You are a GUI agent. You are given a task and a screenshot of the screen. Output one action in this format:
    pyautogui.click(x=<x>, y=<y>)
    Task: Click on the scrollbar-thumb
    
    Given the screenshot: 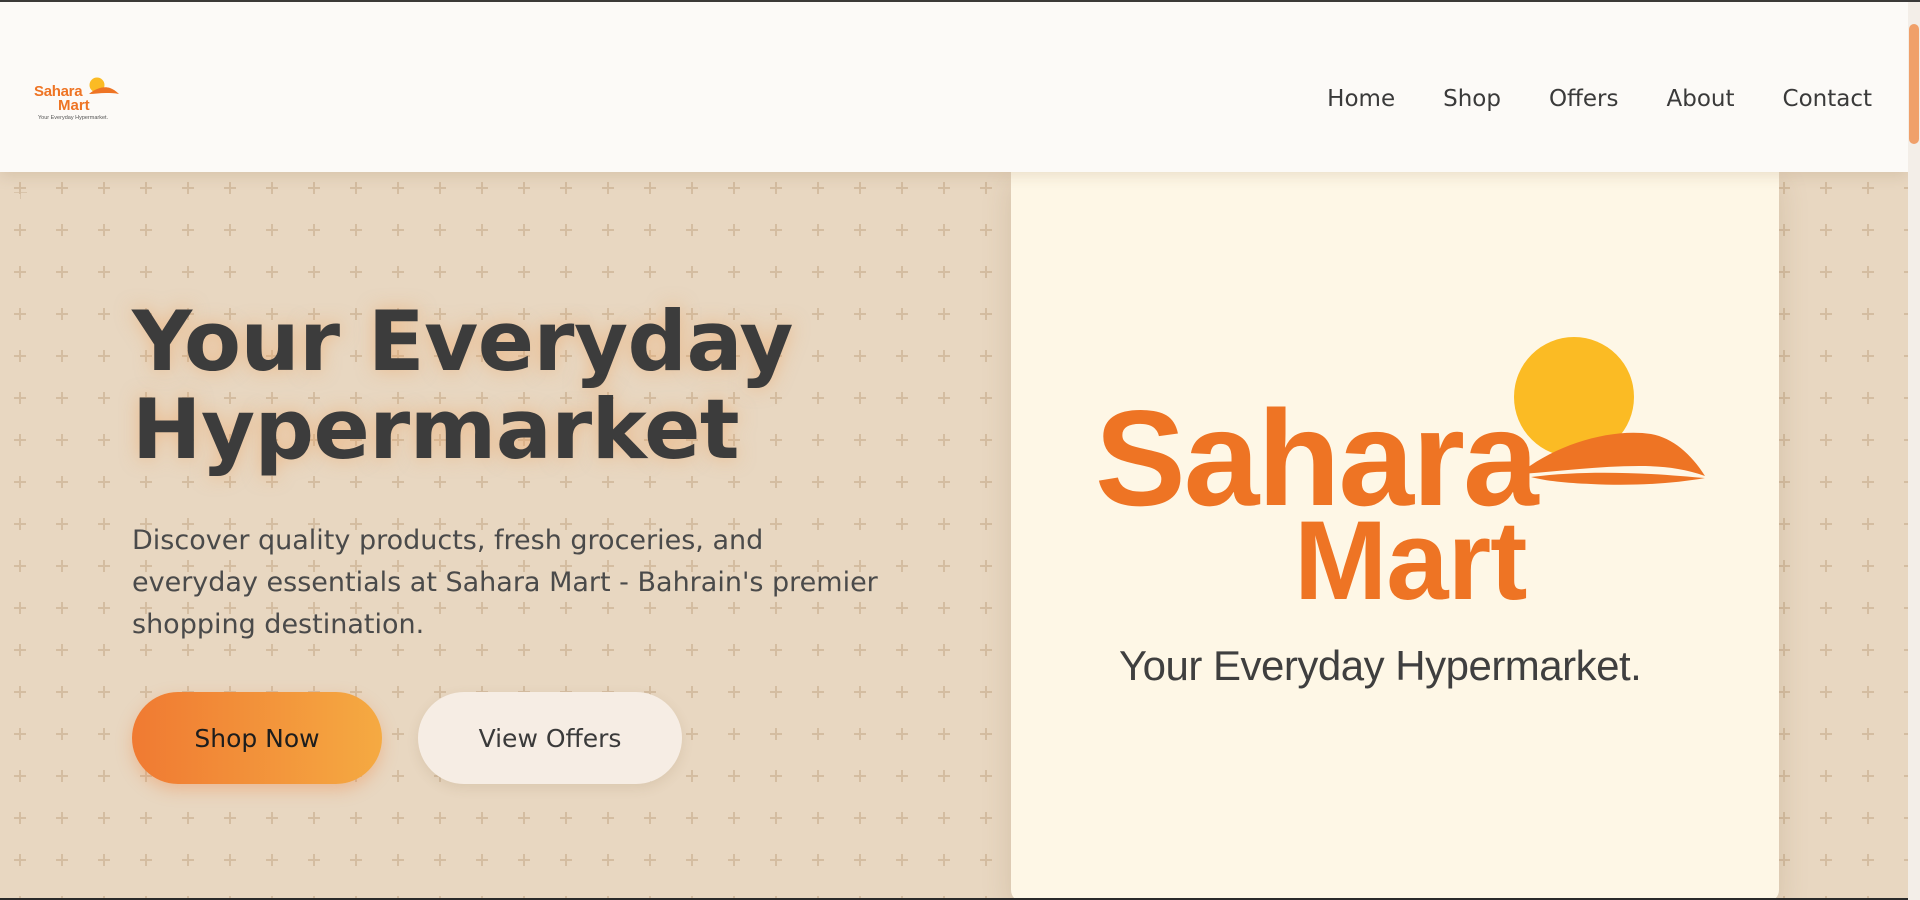 What is the action you would take?
    pyautogui.click(x=1914, y=84)
    